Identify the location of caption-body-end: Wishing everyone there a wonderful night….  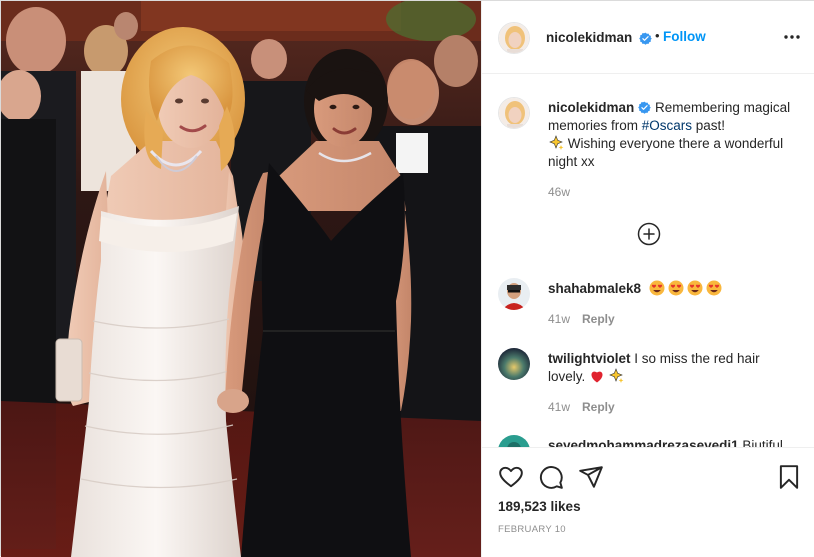
(666, 152).